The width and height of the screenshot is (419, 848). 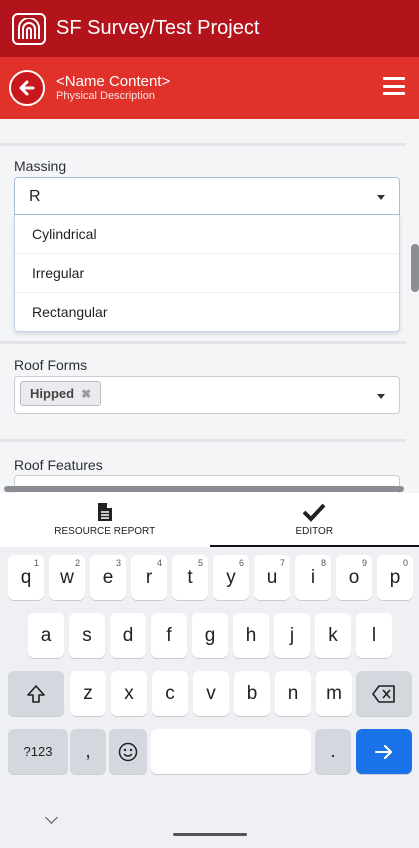 I want to click on shift-icon, so click(x=36, y=693).